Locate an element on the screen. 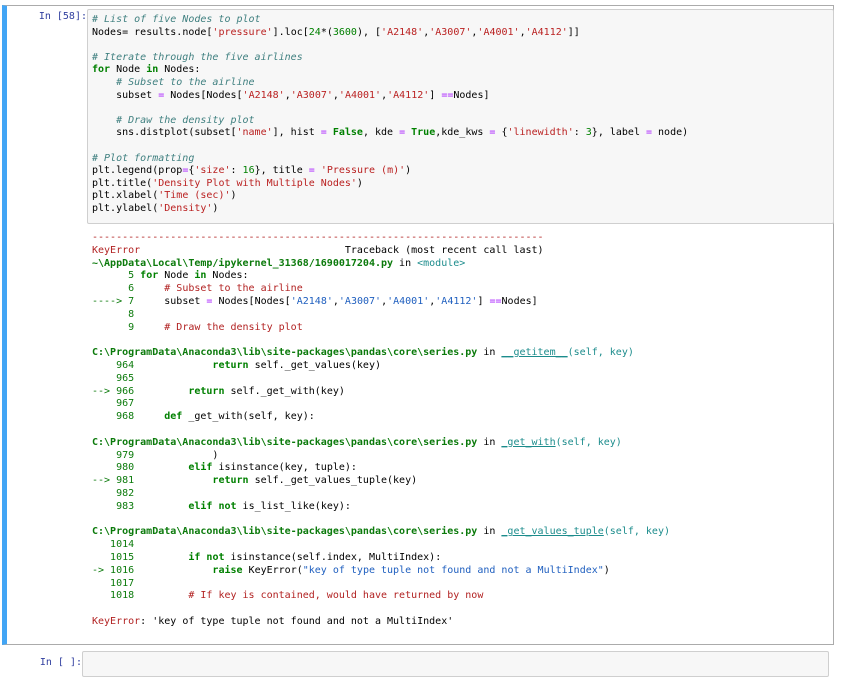 The width and height of the screenshot is (841, 691). code-line: plt.ylabel('Density') is located at coordinates (155, 208).